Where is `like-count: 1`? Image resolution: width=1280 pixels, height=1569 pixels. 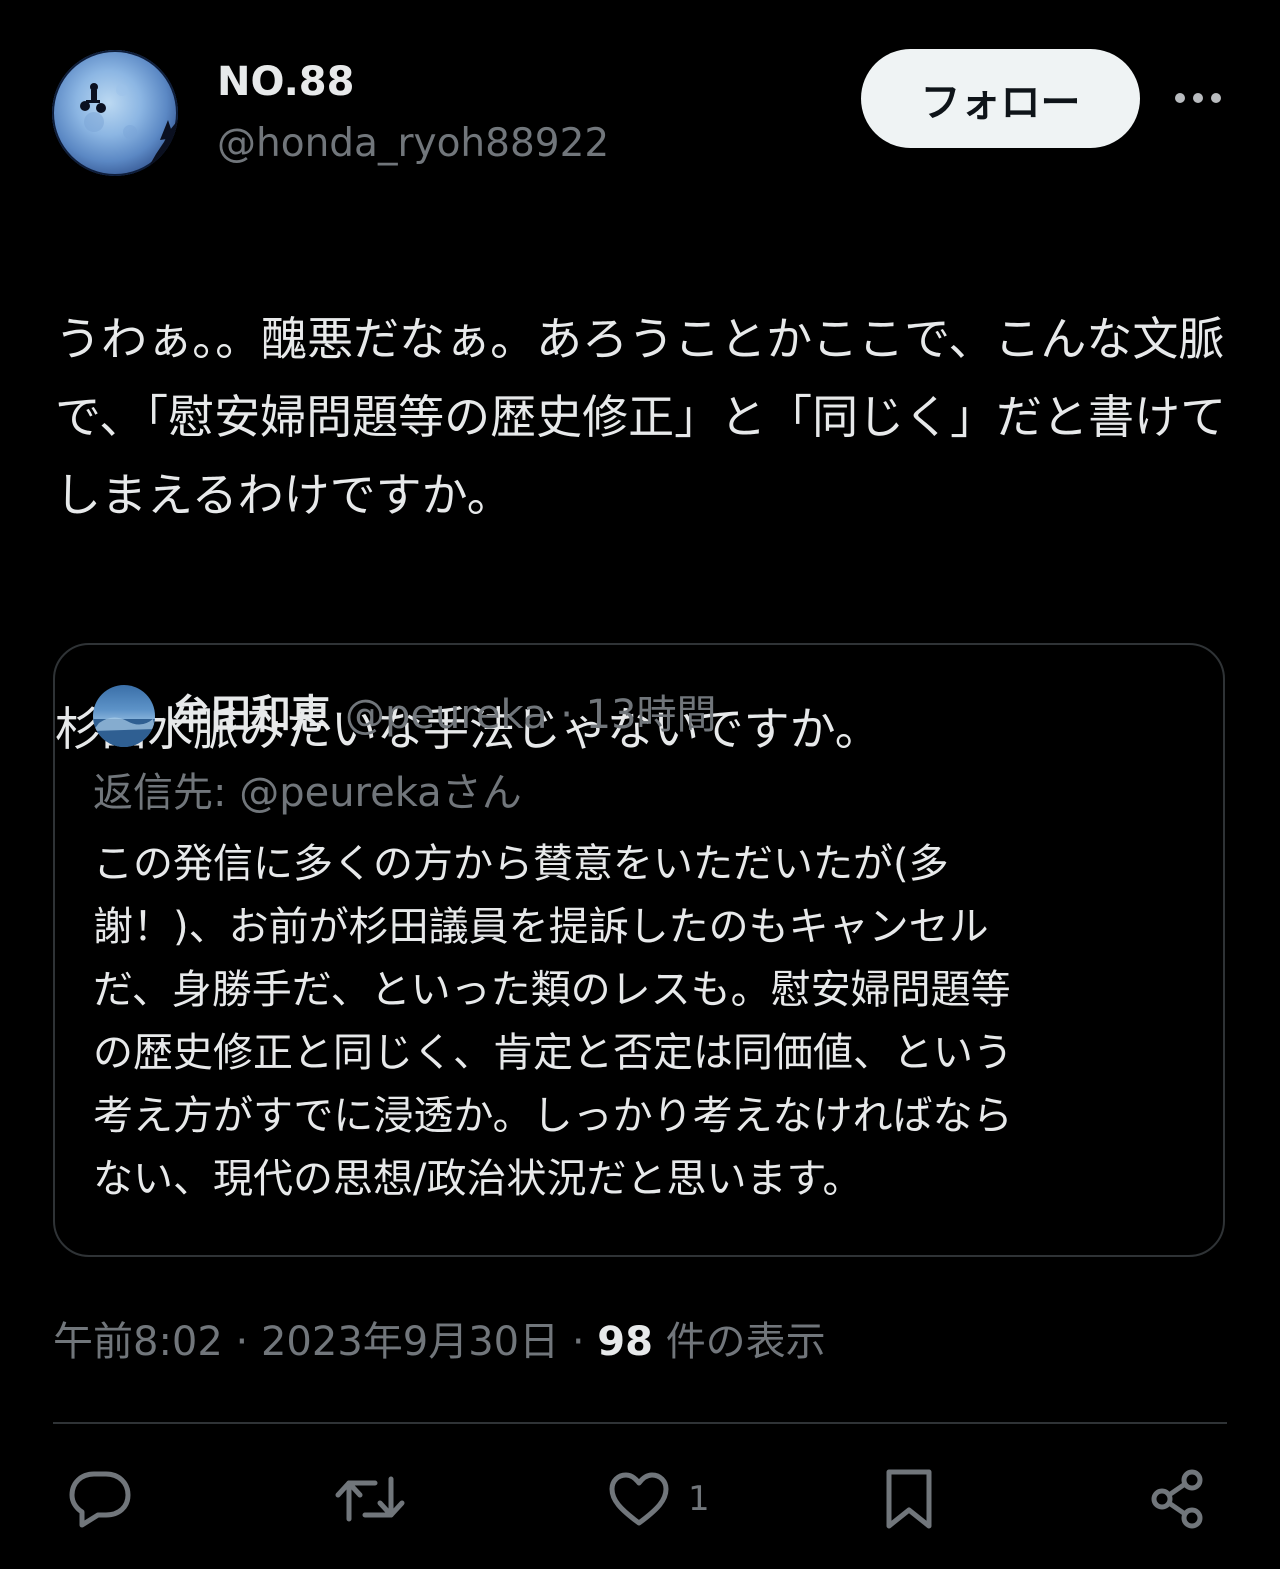 like-count: 1 is located at coordinates (699, 1499).